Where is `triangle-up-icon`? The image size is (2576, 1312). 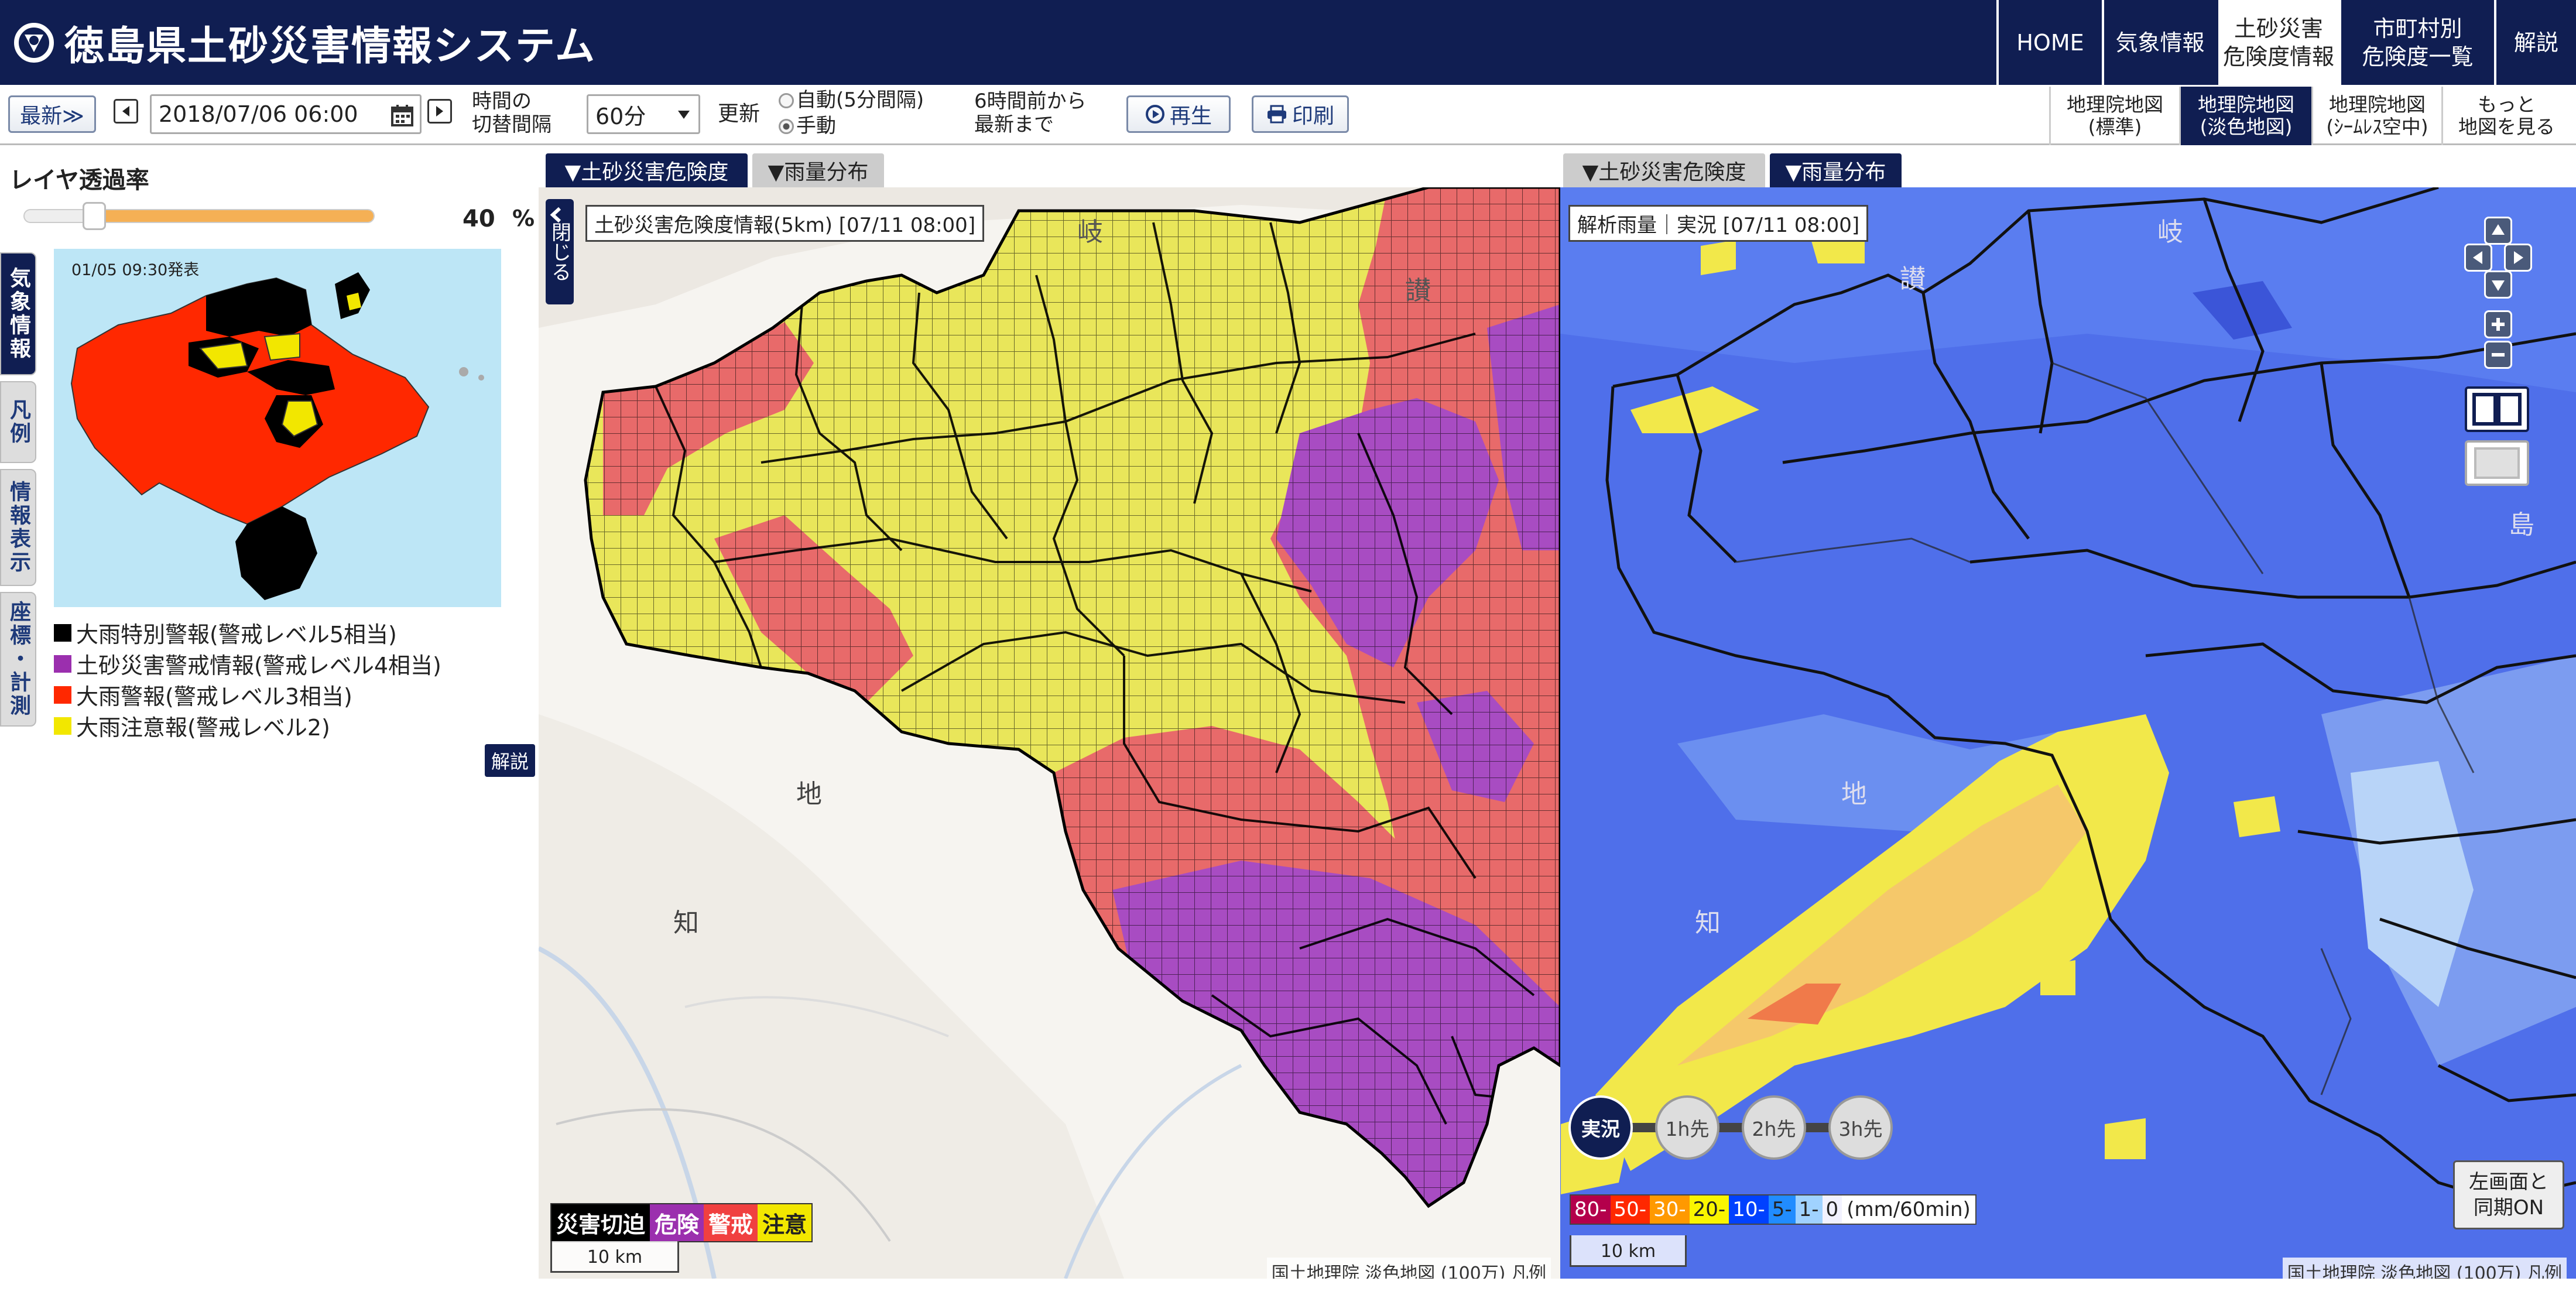
triangle-up-icon is located at coordinates (2498, 229).